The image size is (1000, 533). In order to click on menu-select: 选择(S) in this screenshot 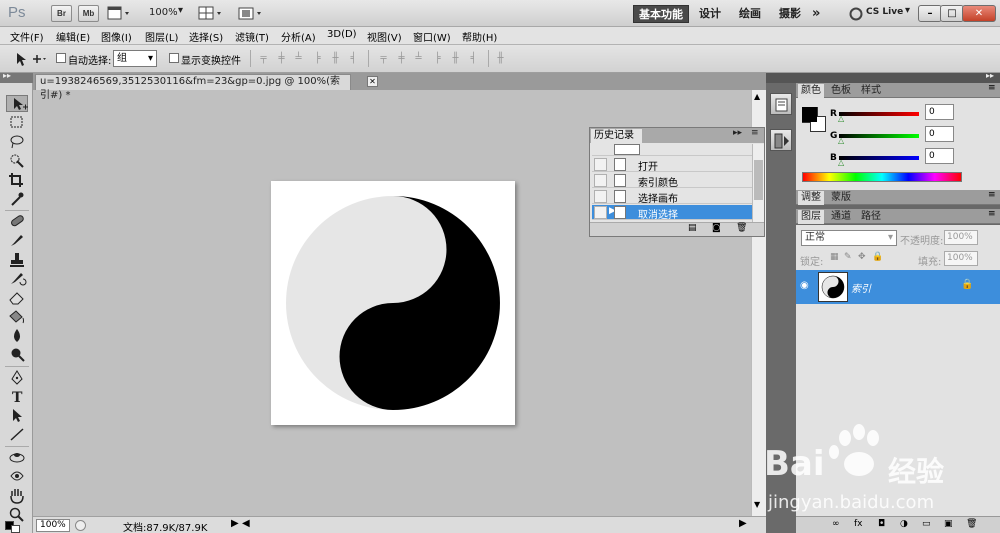, I will do `click(206, 36)`.